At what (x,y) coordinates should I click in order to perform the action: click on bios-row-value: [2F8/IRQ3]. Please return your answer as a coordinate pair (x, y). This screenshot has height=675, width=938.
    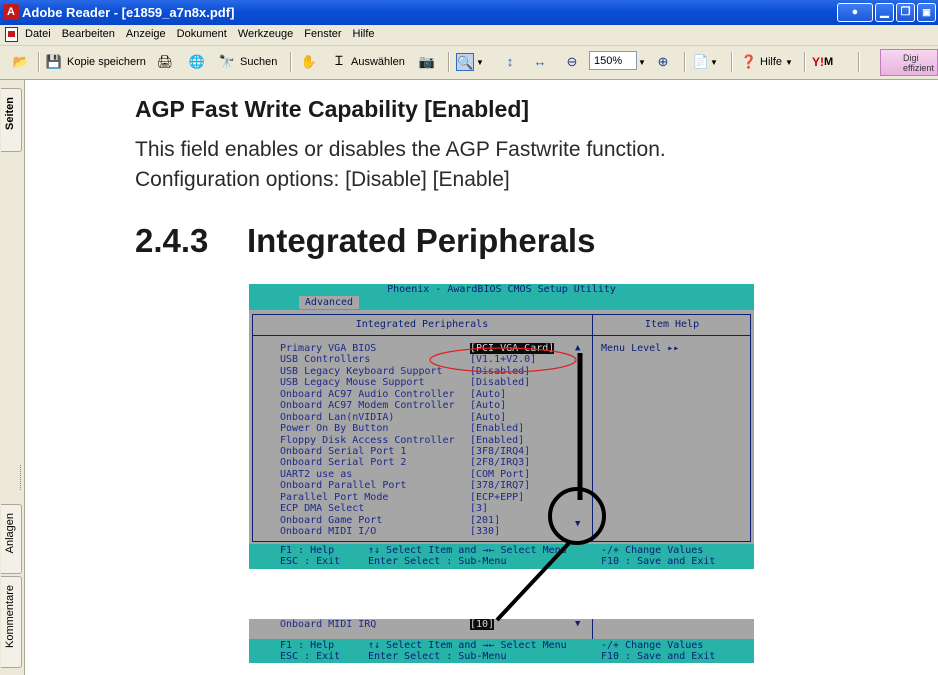
    Looking at the image, I should click on (500, 463).